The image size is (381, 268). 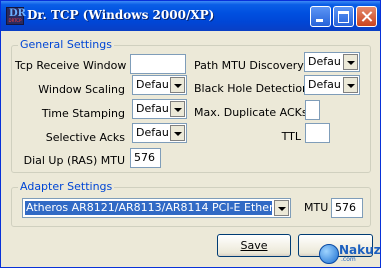 I want to click on title-bar: DR DRTCP Dr. TCP (Windows 2000/XP), so click(x=190, y=16).